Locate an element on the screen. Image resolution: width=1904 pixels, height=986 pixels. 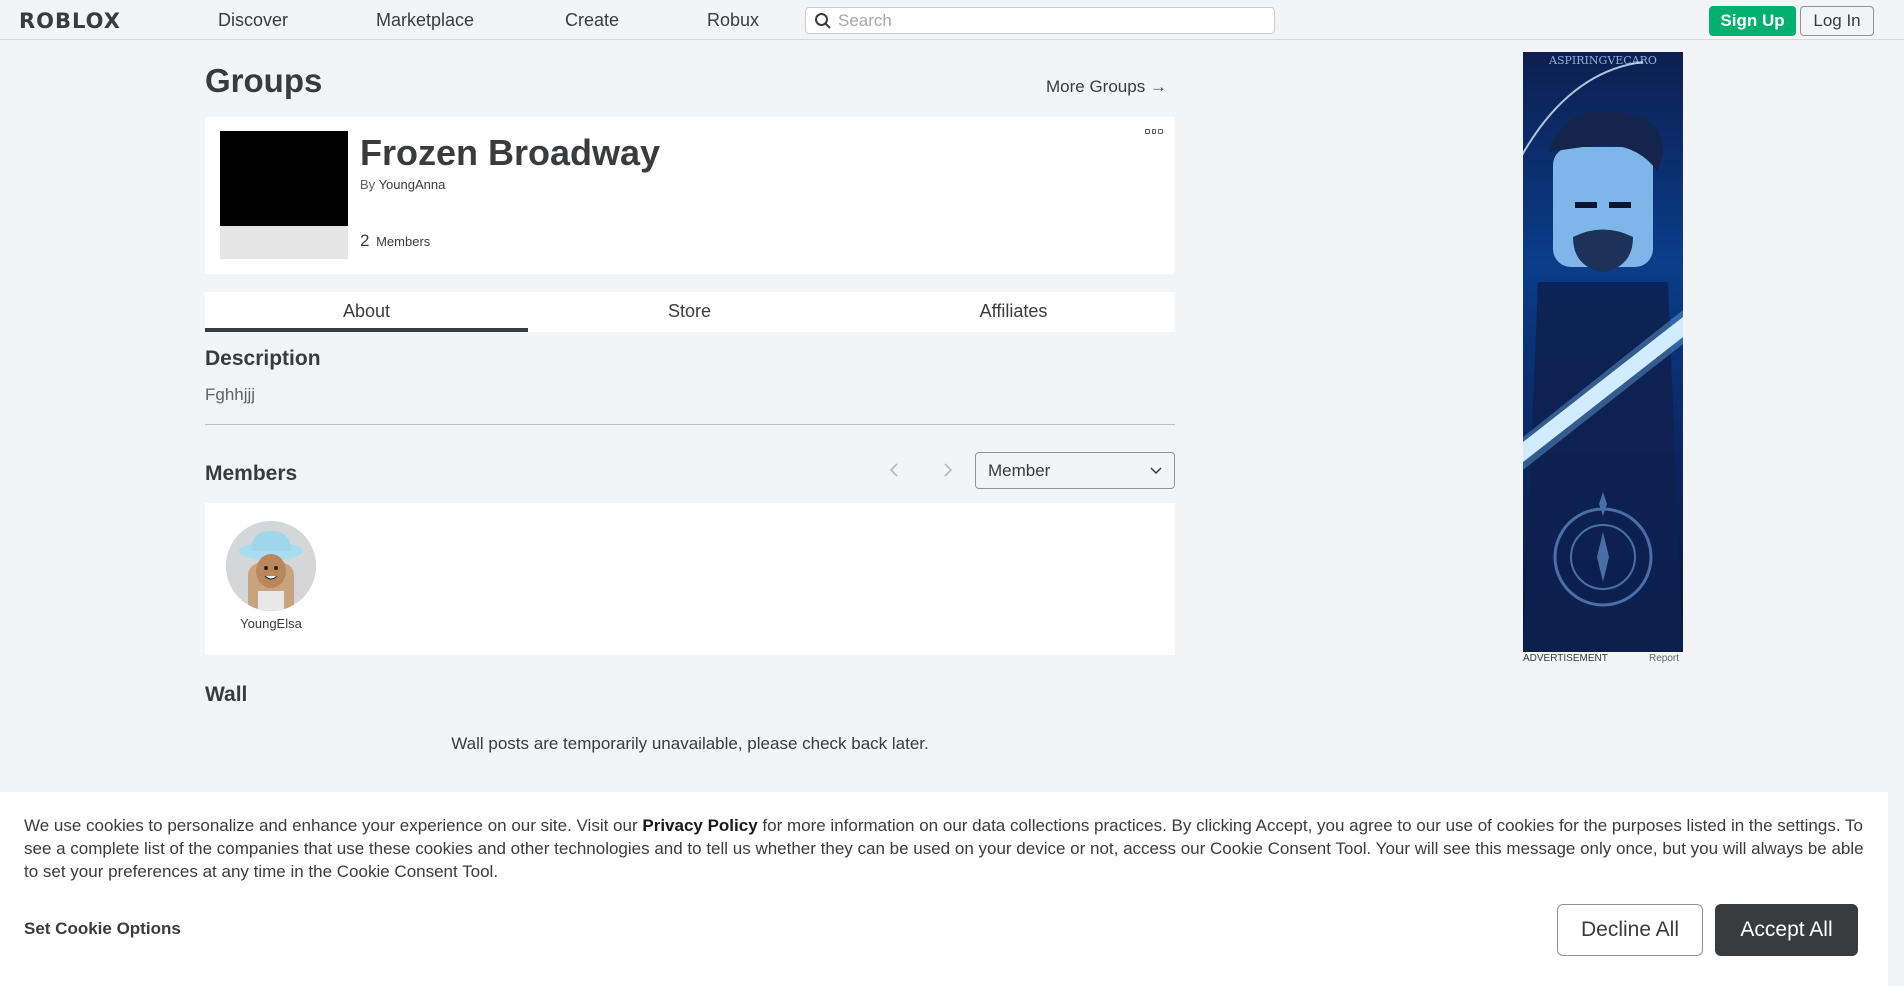
more-groups-link: More Groups → is located at coordinates (1106, 87).